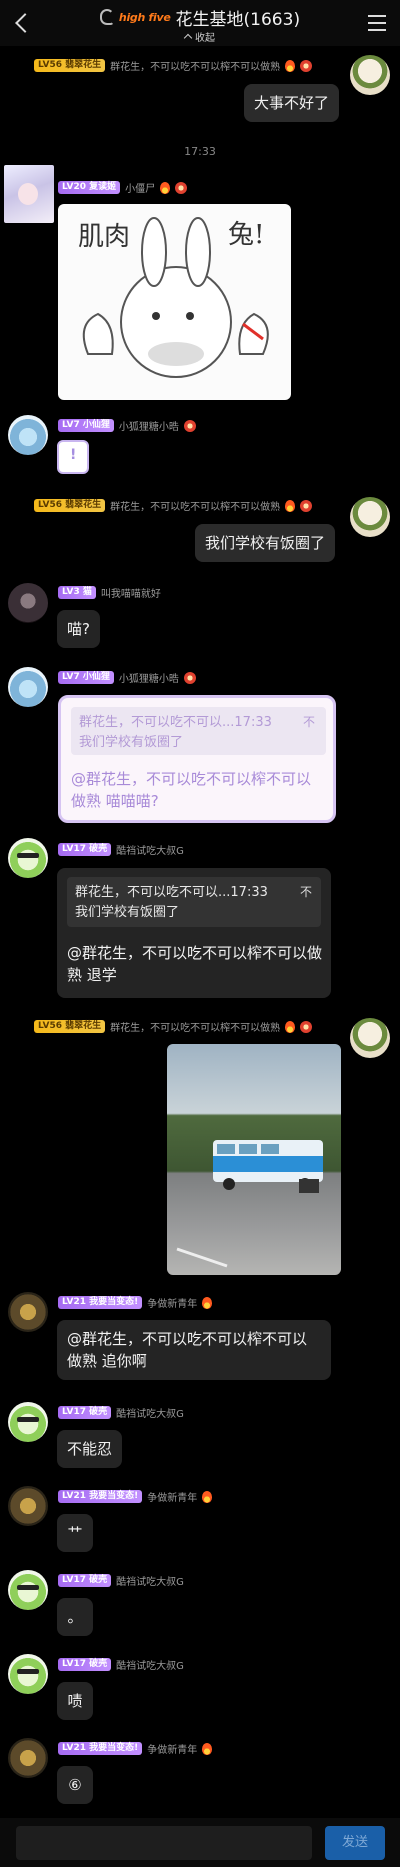 This screenshot has height=1867, width=400. I want to click on street-photo, so click(254, 1159).